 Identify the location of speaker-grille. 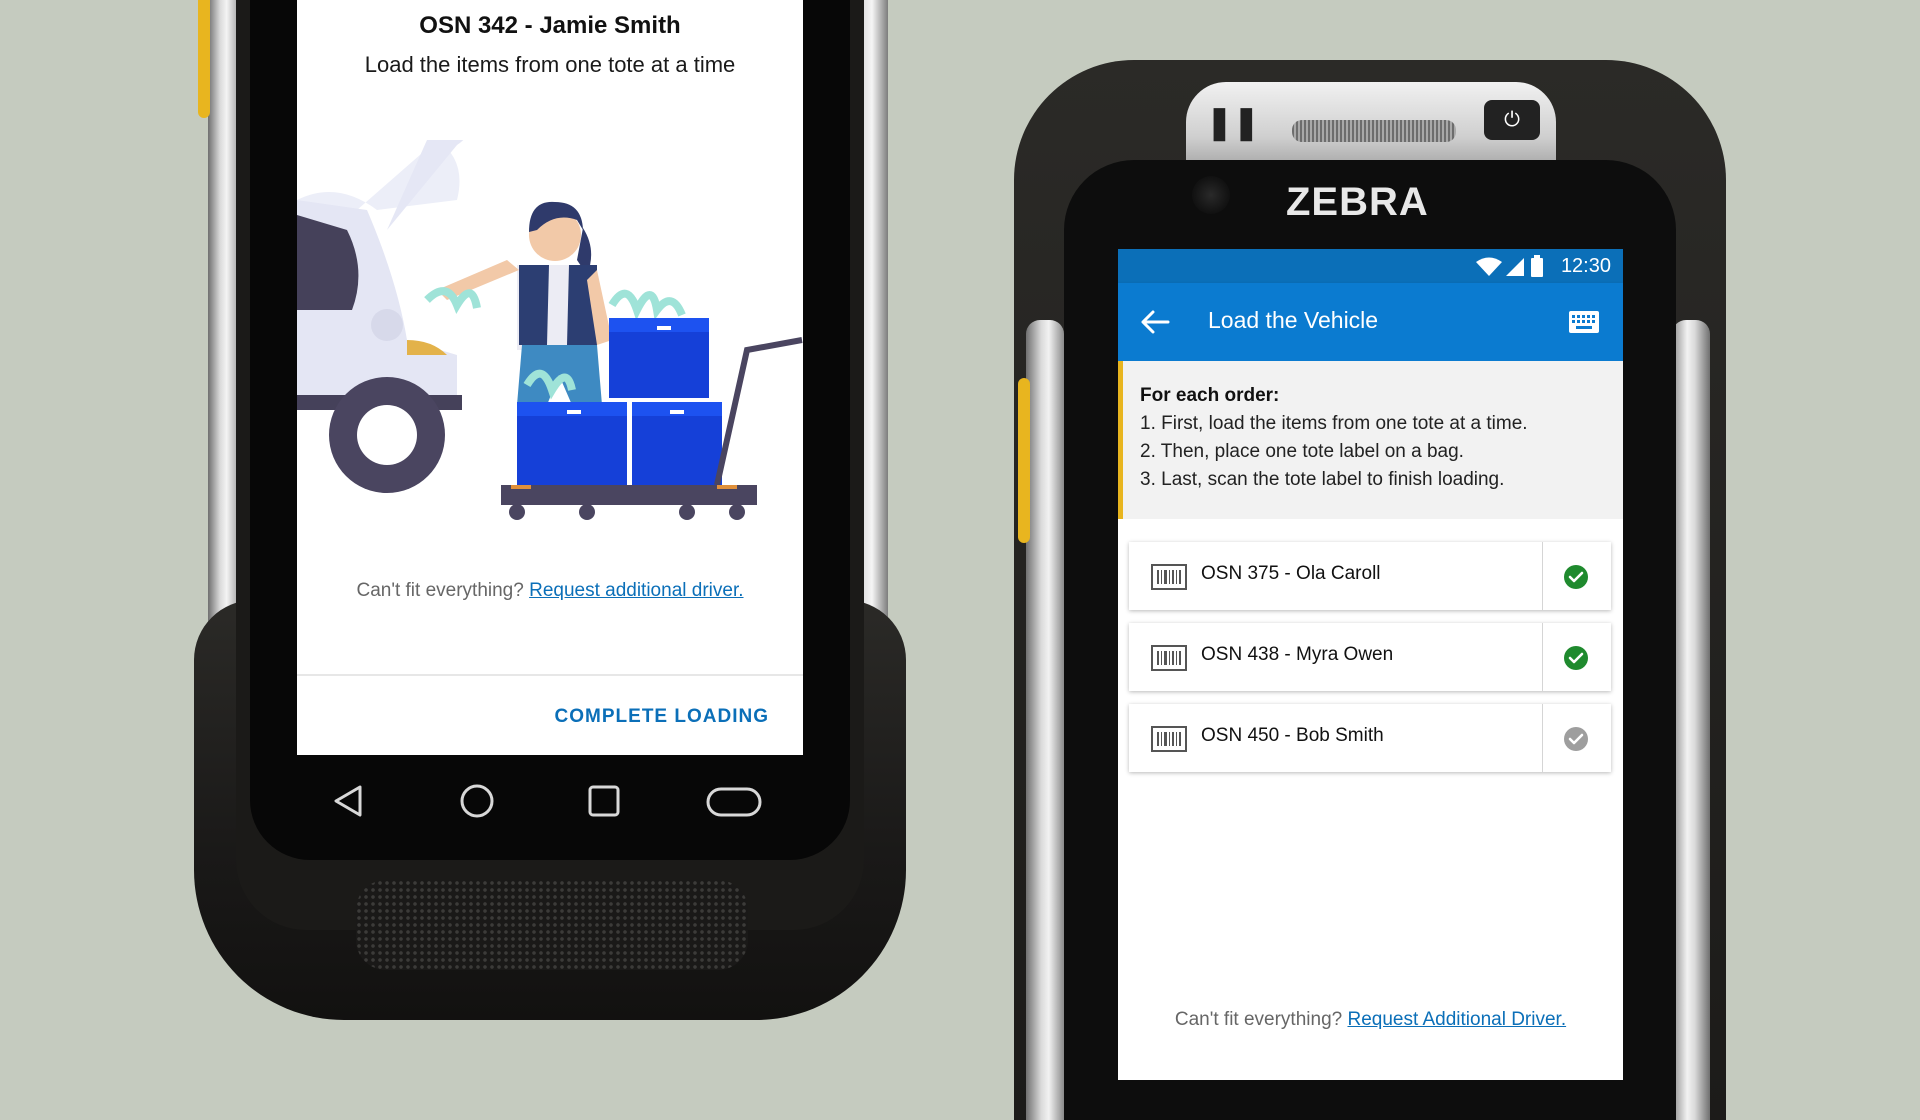
(552, 925).